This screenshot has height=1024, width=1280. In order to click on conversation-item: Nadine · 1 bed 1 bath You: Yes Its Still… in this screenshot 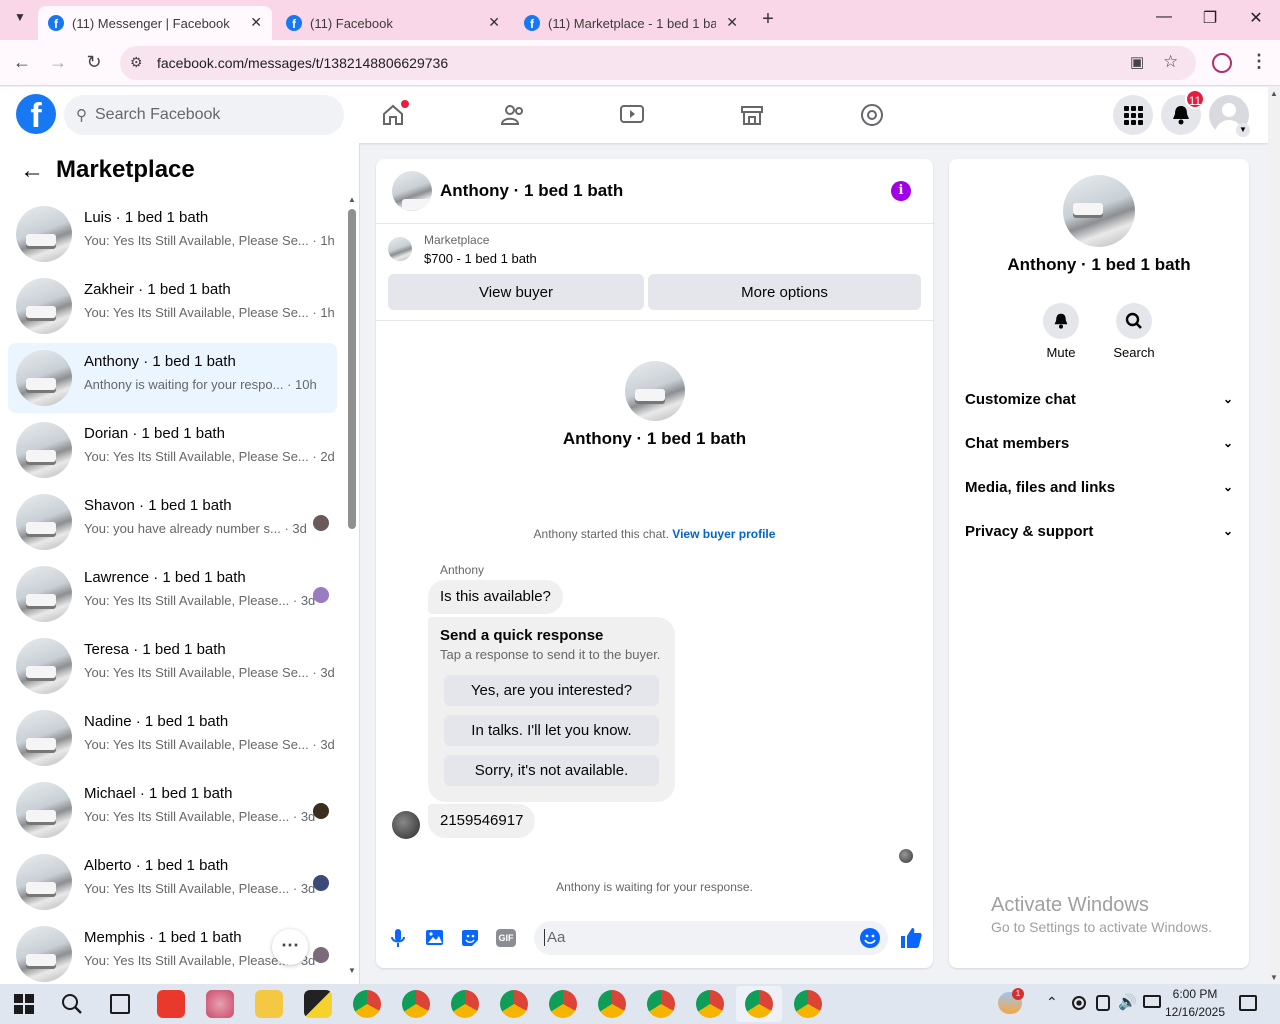, I will do `click(172, 738)`.